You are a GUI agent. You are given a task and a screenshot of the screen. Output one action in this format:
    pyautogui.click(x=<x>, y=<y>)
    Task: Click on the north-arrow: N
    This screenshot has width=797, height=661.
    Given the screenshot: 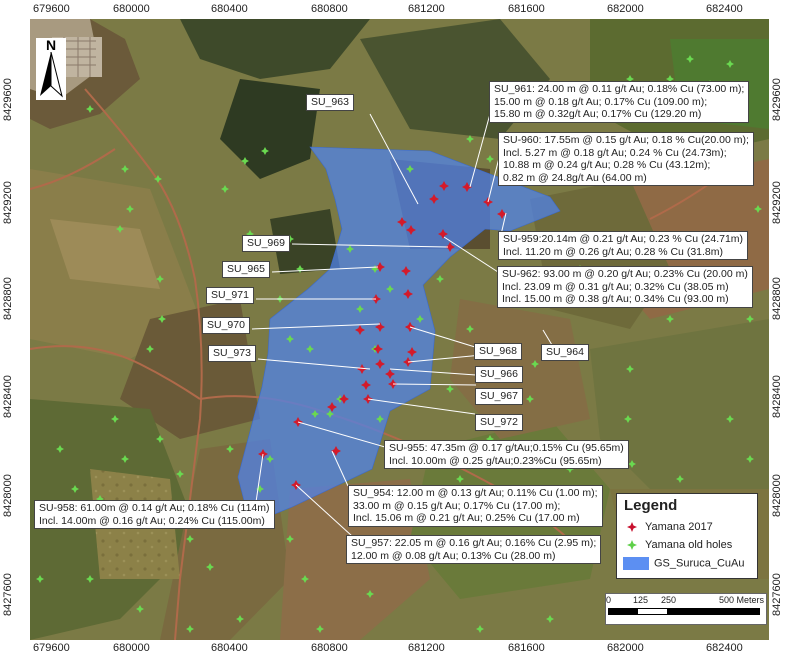 What is the action you would take?
    pyautogui.click(x=51, y=68)
    